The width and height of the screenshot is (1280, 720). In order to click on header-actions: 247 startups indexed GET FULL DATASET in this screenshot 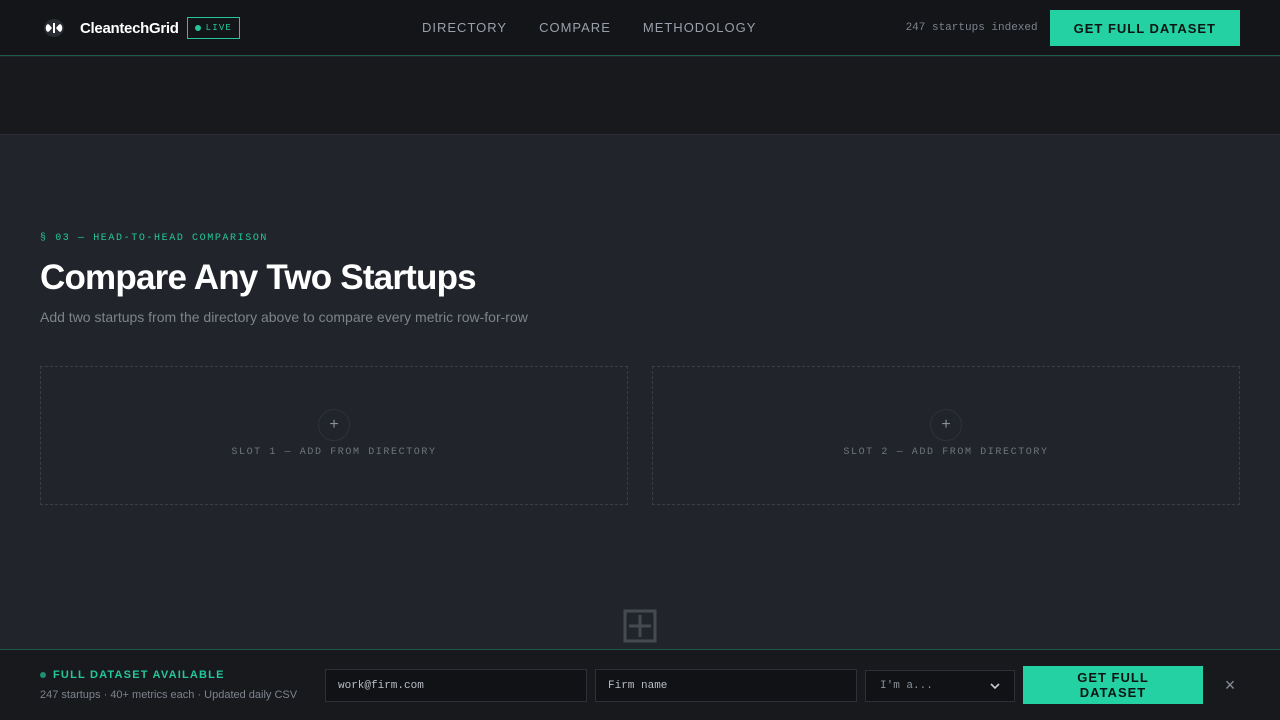, I will do `click(1073, 28)`.